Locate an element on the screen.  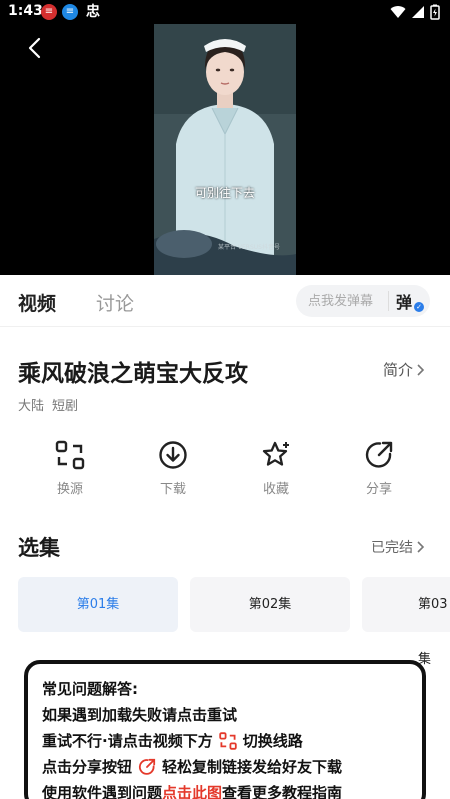
genre-tag: 短剧 is located at coordinates (65, 406).